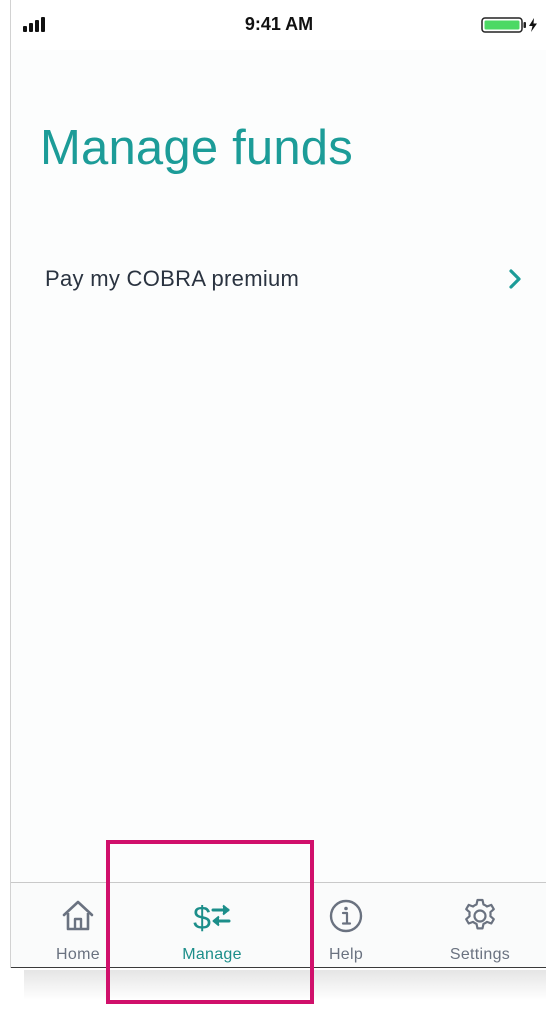  I want to click on chevron-right-icon, so click(515, 279).